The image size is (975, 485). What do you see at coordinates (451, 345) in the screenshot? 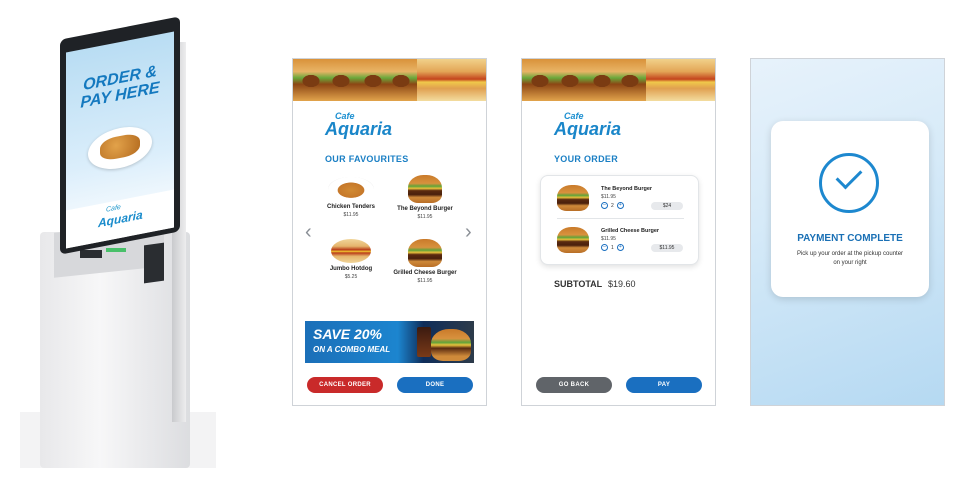
I see `combo-burger-image` at bounding box center [451, 345].